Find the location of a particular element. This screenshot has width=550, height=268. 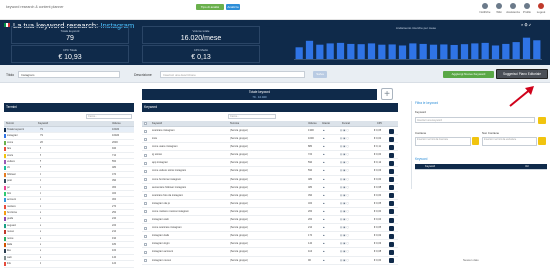

keyword-row: ig stories (Senza gruppo) 720 ● ▤ ▣ ▢ € 0,00 is located at coordinates (270, 155).